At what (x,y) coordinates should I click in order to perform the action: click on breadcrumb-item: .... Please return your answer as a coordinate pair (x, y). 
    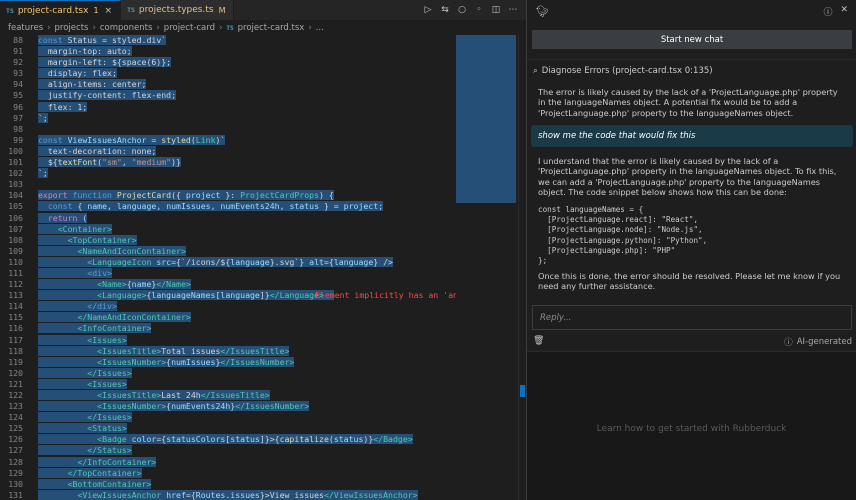
    Looking at the image, I should click on (320, 28).